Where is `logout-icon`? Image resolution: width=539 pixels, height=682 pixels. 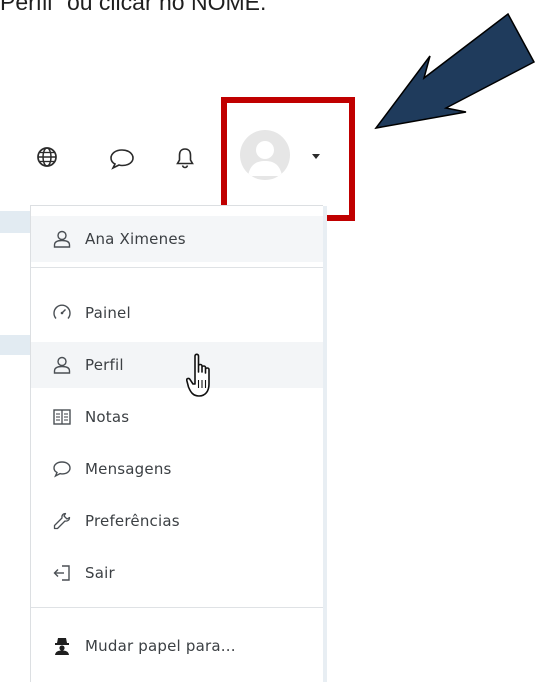
logout-icon is located at coordinates (62, 573).